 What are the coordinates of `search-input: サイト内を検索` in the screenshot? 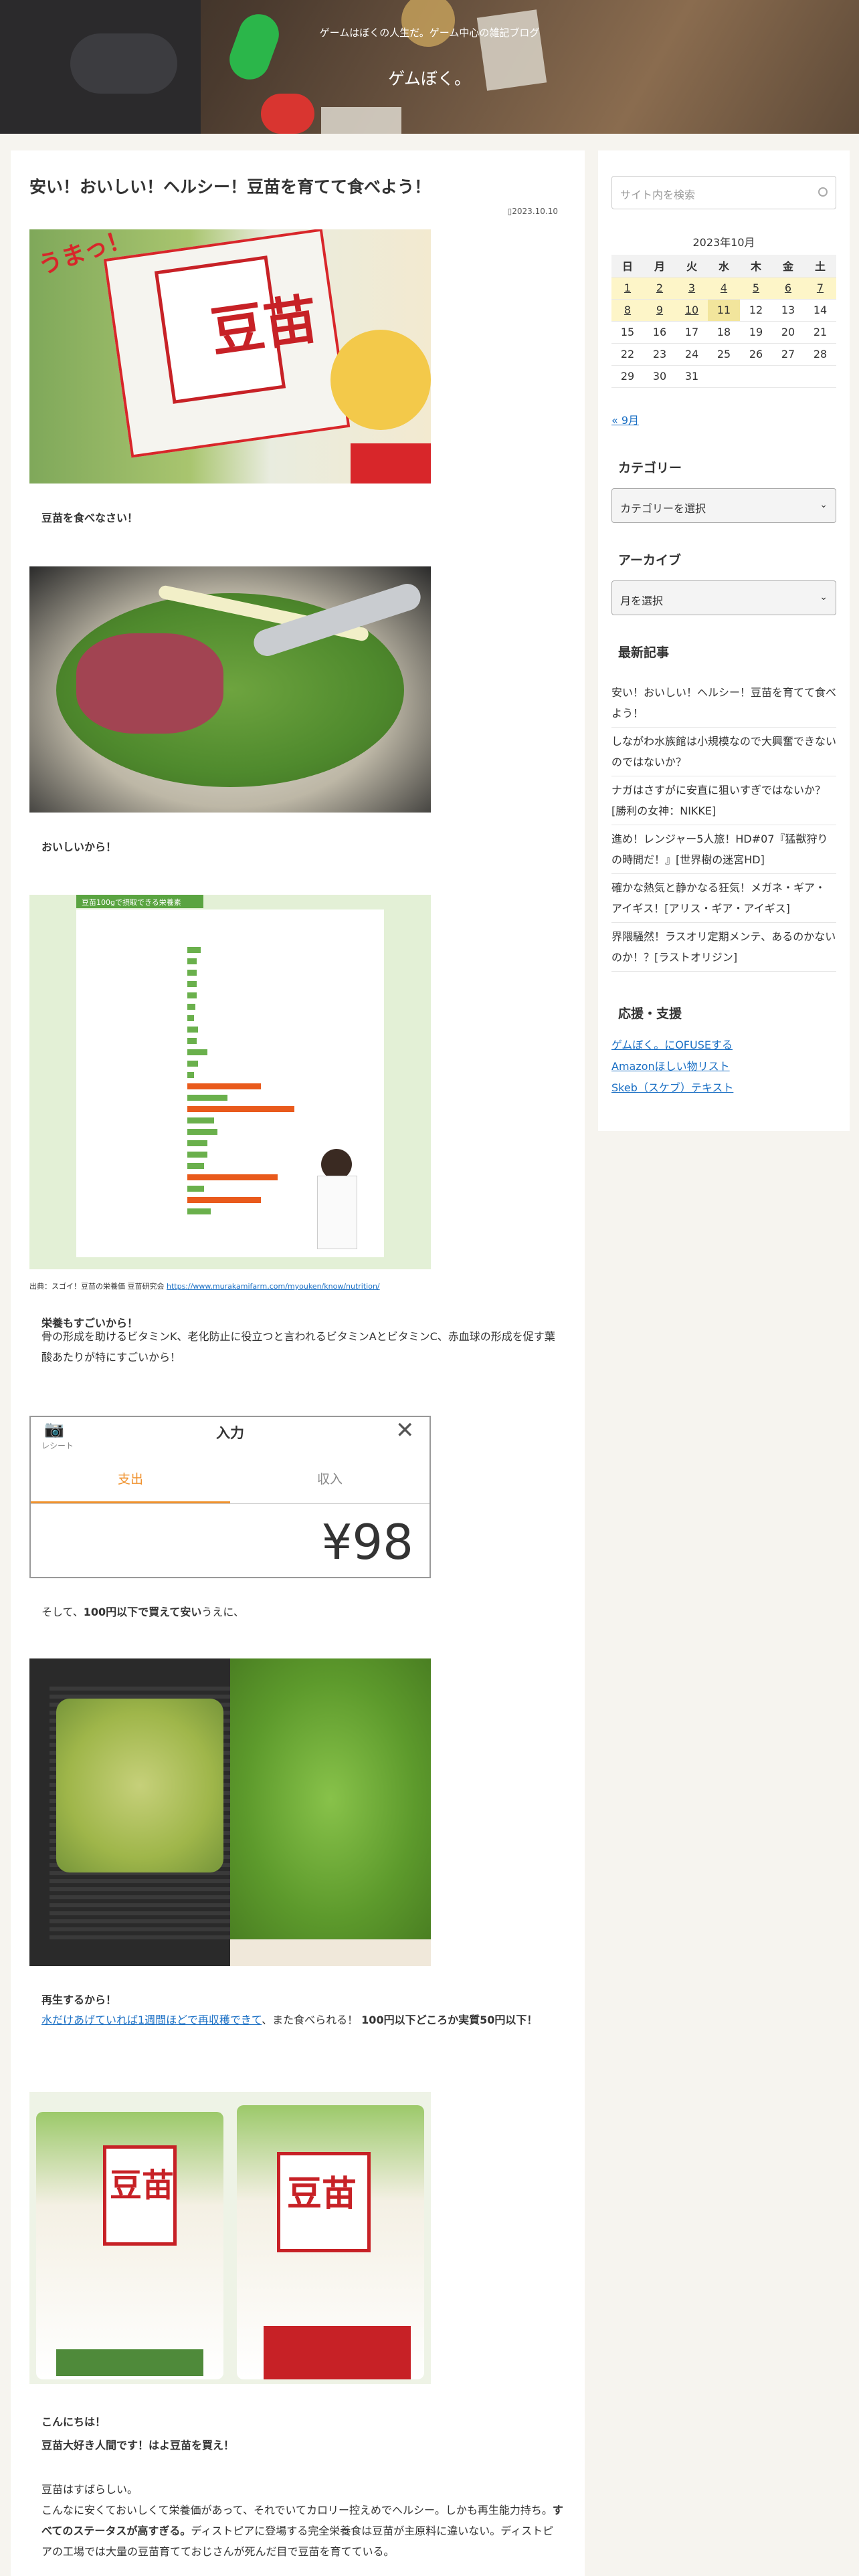 It's located at (723, 193).